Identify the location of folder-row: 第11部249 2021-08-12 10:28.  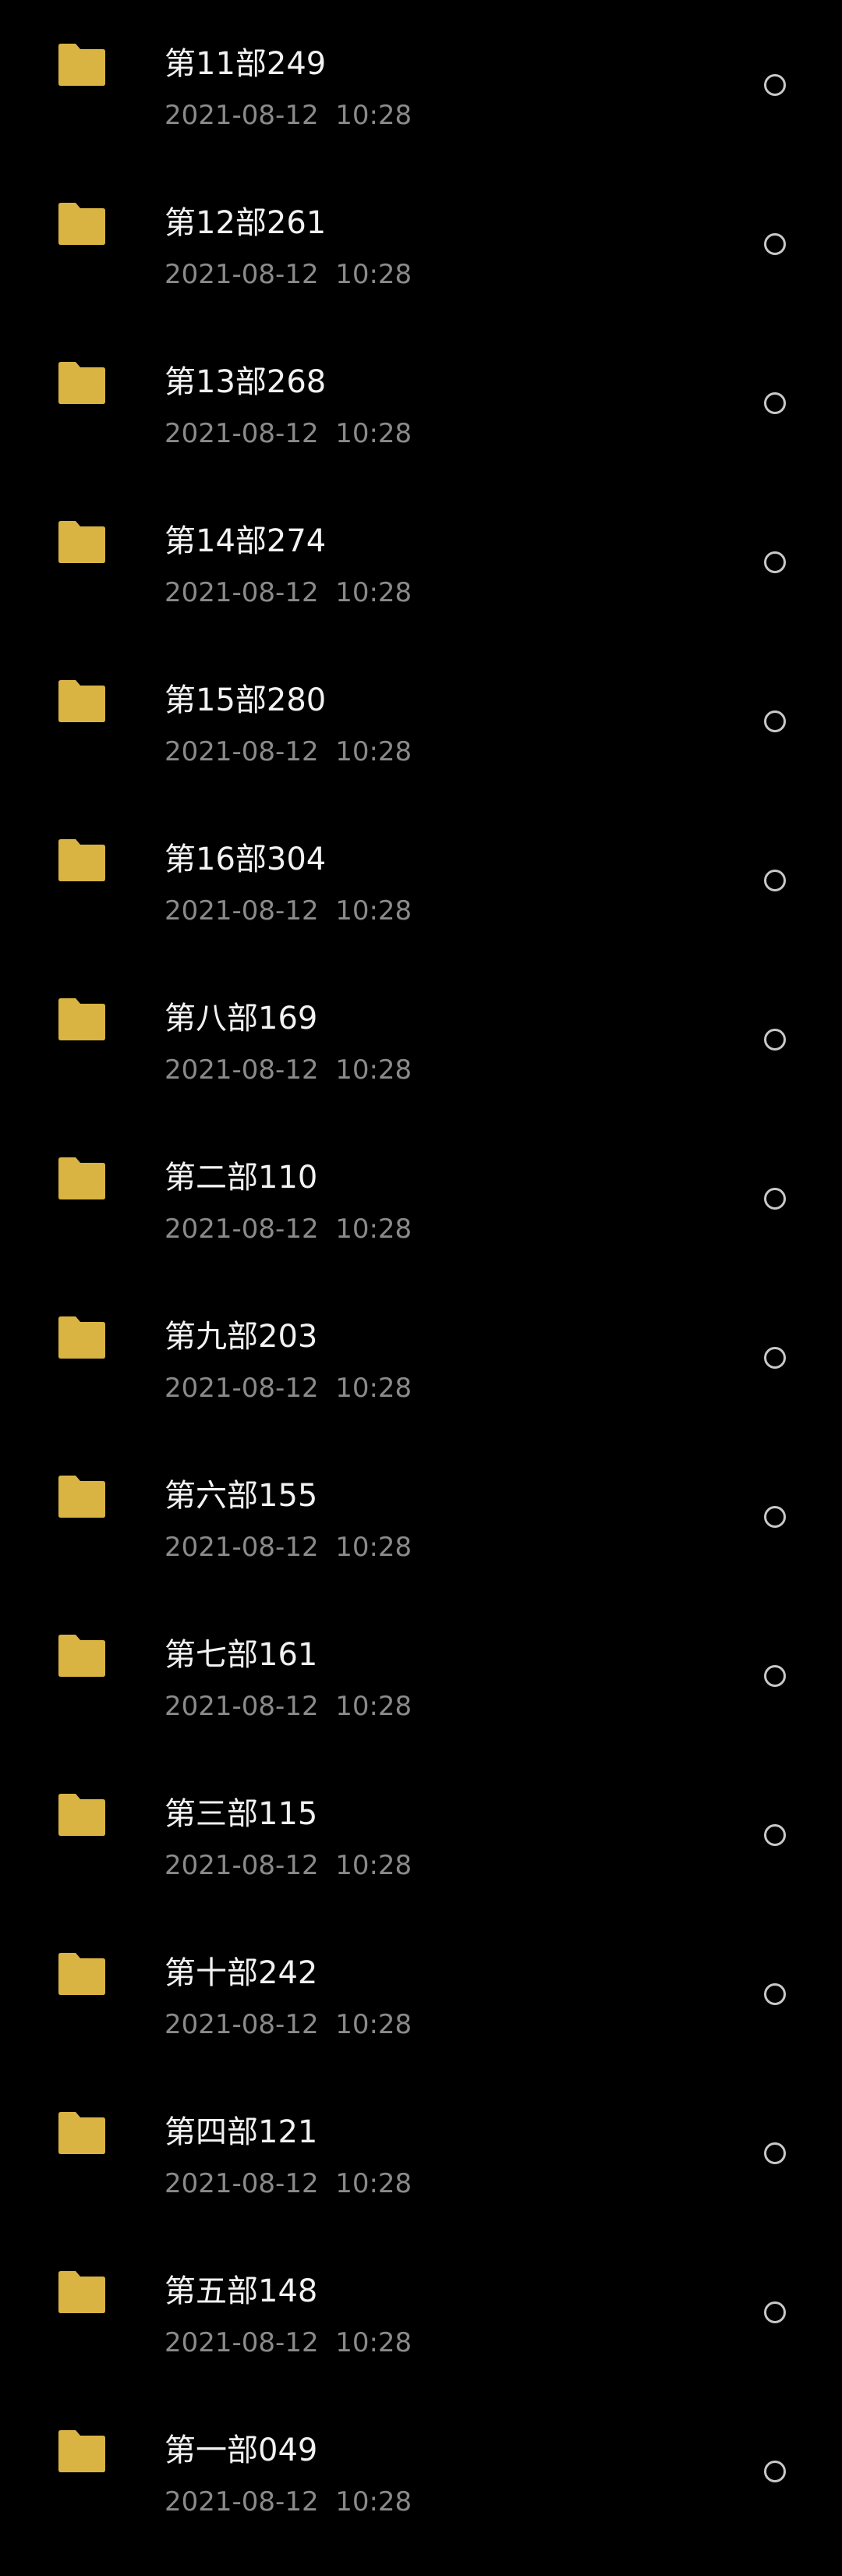
(421, 79).